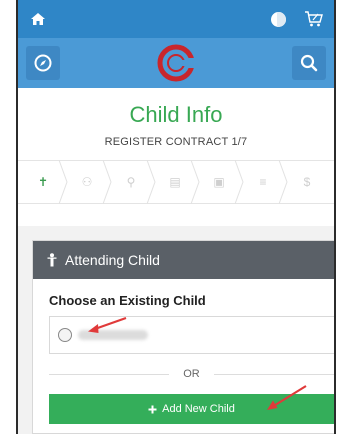 The height and width of the screenshot is (434, 354). What do you see at coordinates (107, 324) in the screenshot?
I see `arrow-to-radio` at bounding box center [107, 324].